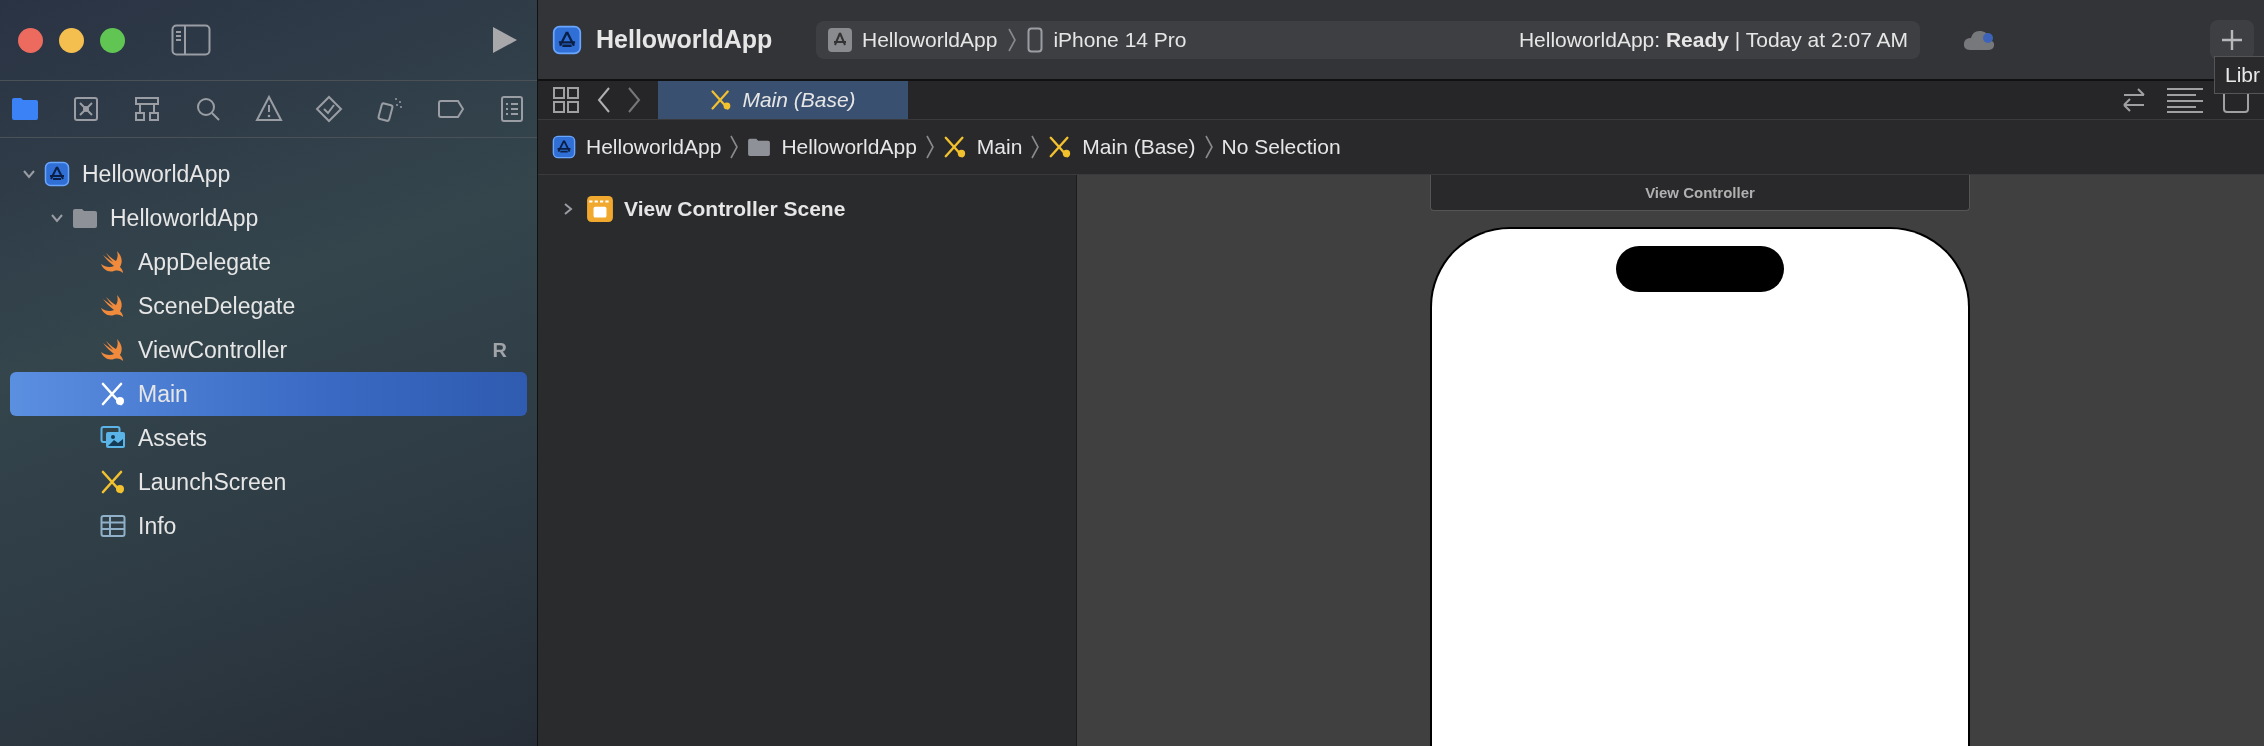  I want to click on outline-item: View Controller Scene, so click(735, 209).